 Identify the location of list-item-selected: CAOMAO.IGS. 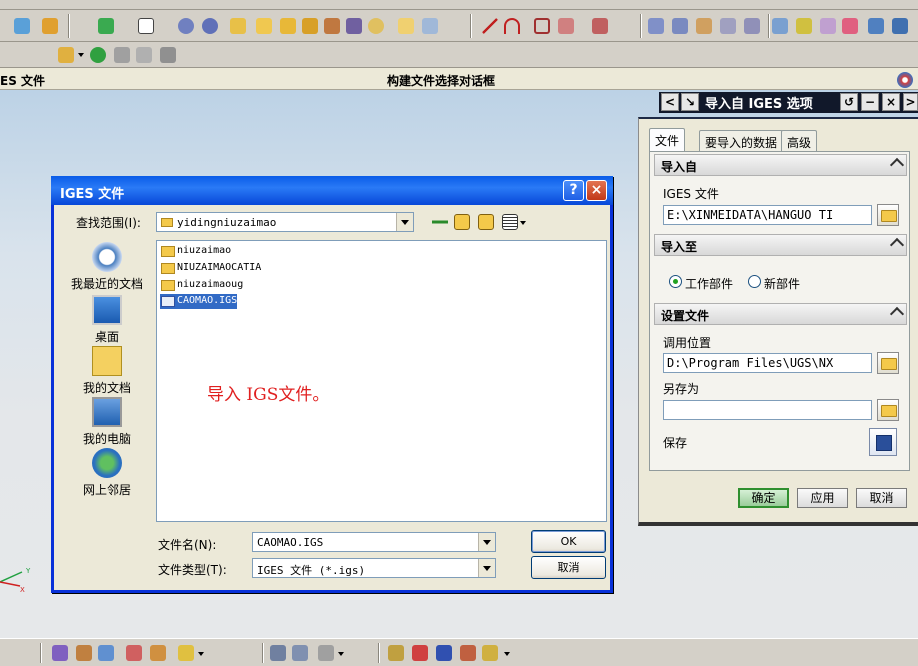
(199, 301).